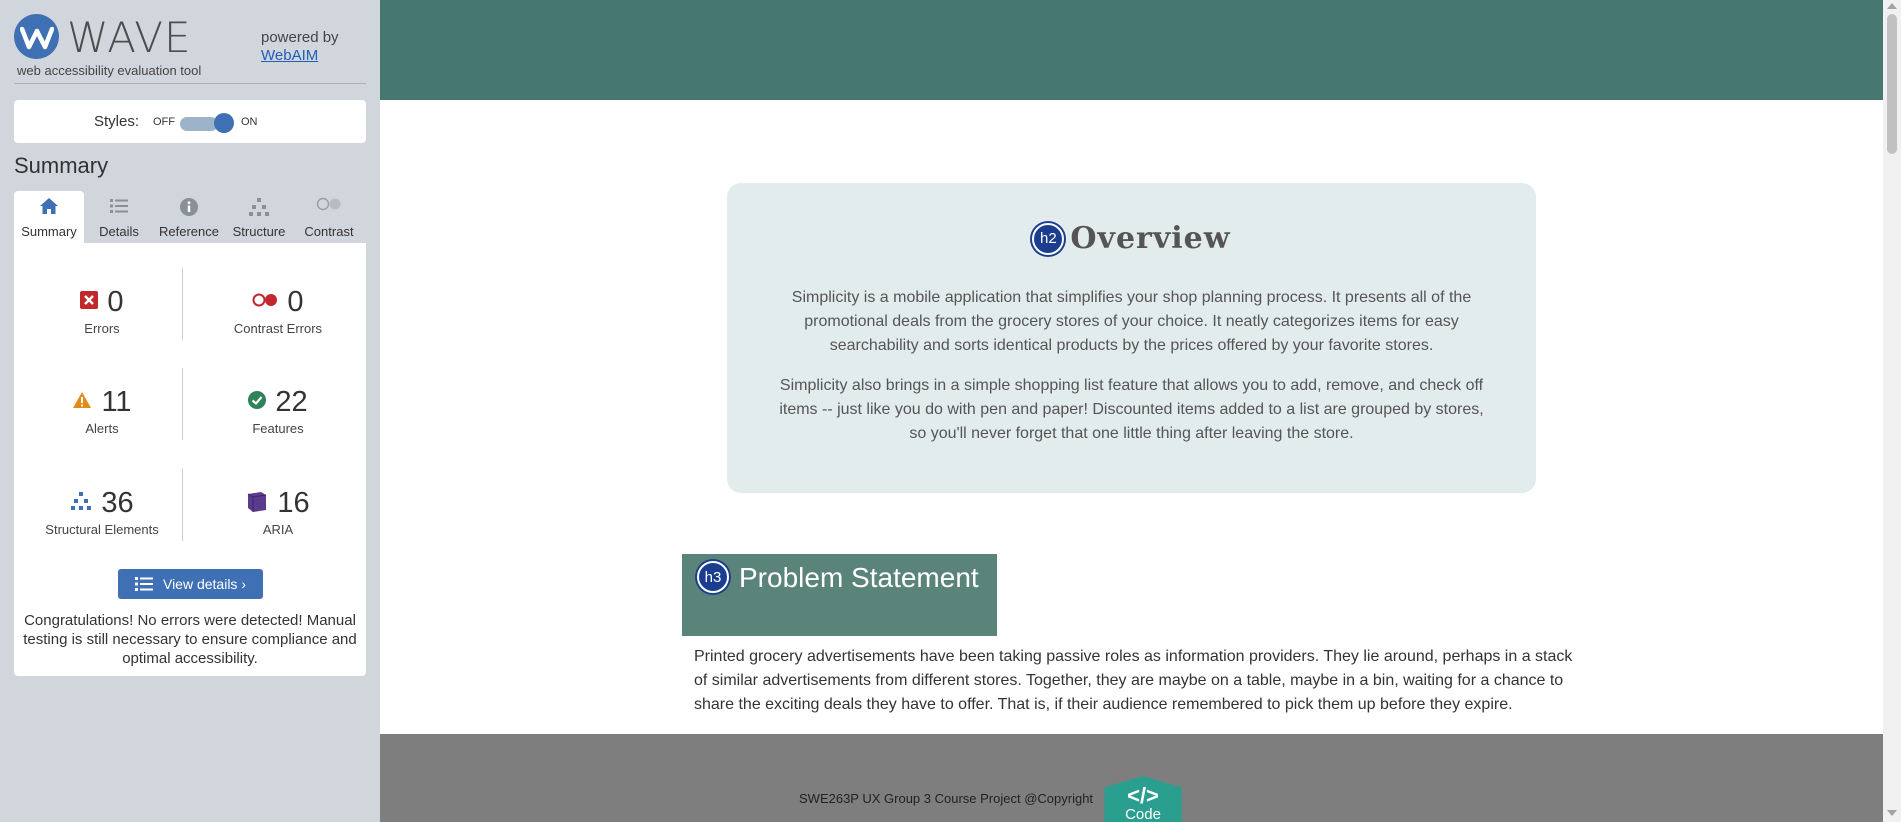  Describe the element at coordinates (1143, 795) in the screenshot. I see `code-icon: </>` at that location.